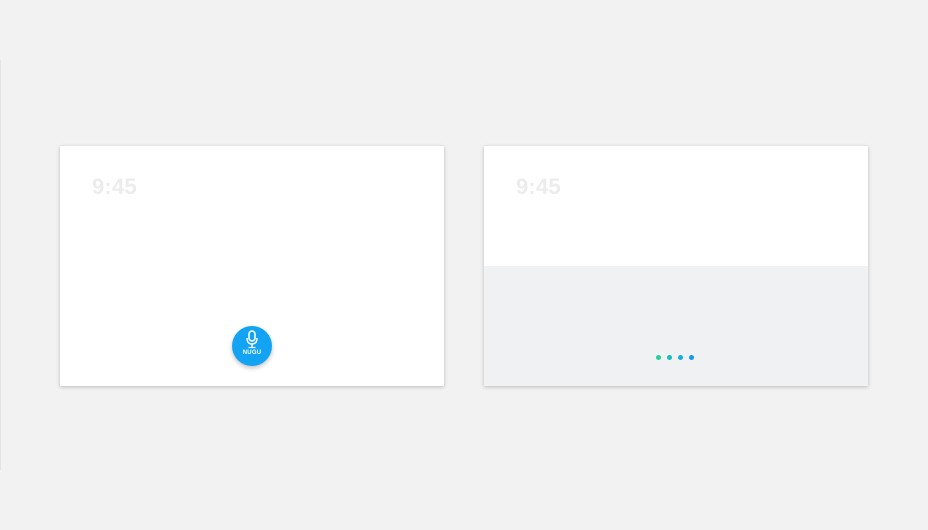 The image size is (928, 530). What do you see at coordinates (676, 326) in the screenshot?
I see `listening-panel` at bounding box center [676, 326].